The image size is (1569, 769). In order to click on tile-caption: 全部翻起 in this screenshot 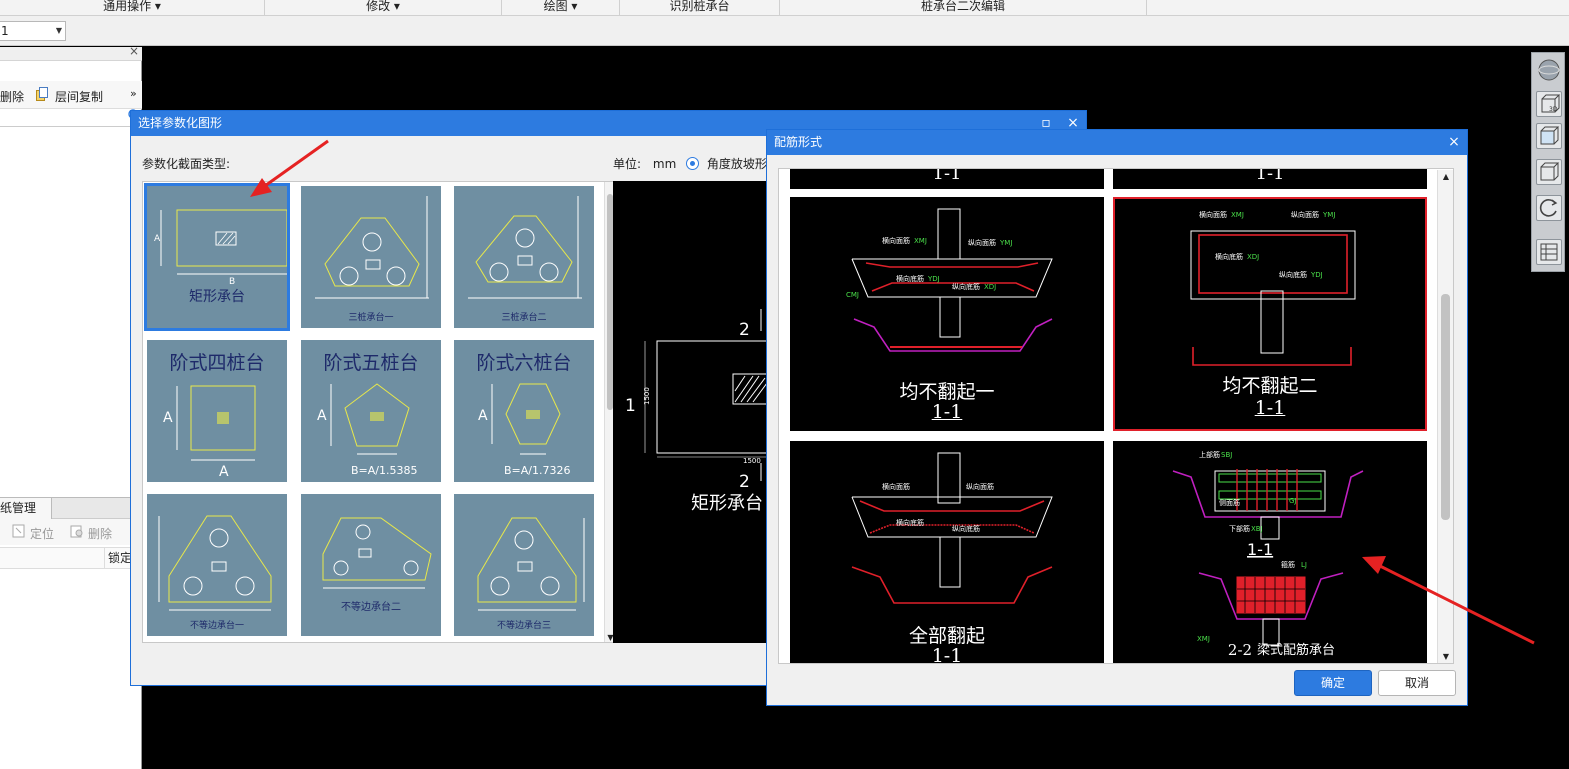, I will do `click(946, 636)`.